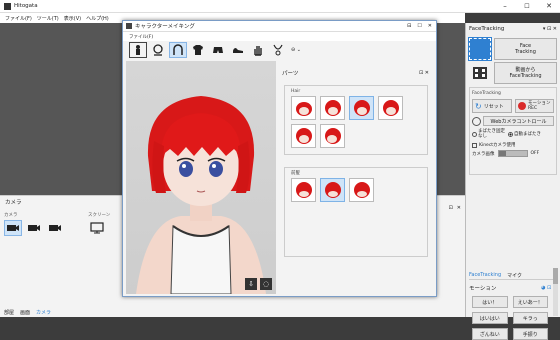 This screenshot has height=340, width=560. What do you see at coordinates (510, 134) in the screenshot?
I see `blink-auto-radio` at bounding box center [510, 134].